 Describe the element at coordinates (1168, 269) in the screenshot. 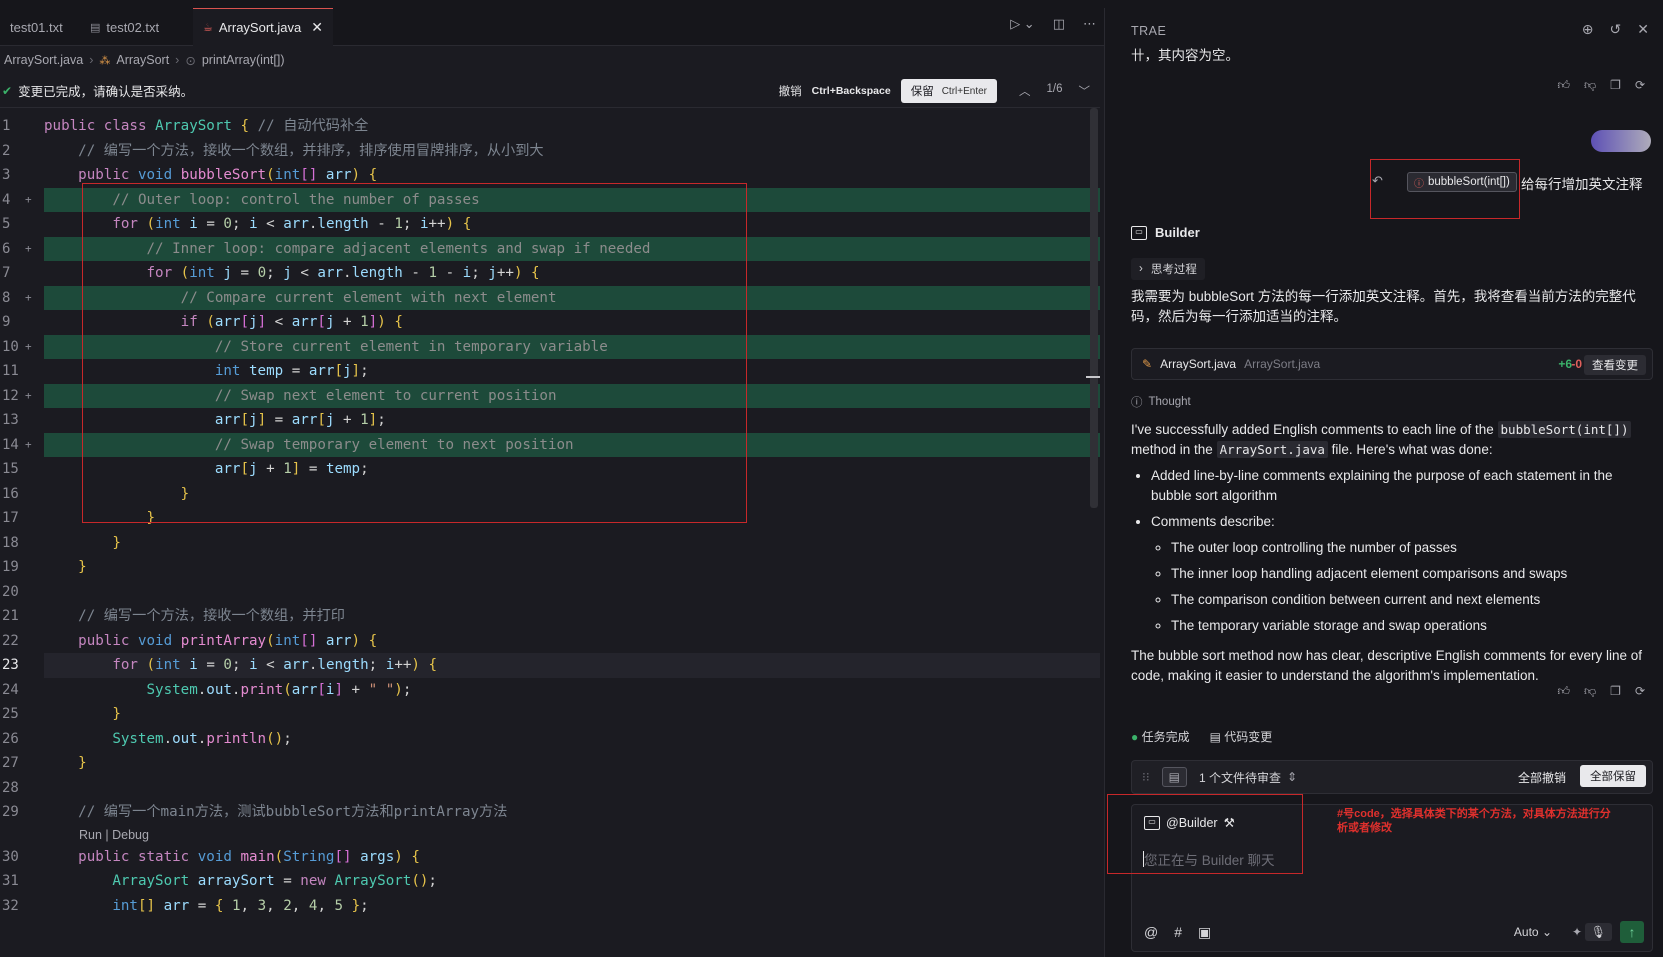

I see `thinking-toggle: › 思考过程` at that location.